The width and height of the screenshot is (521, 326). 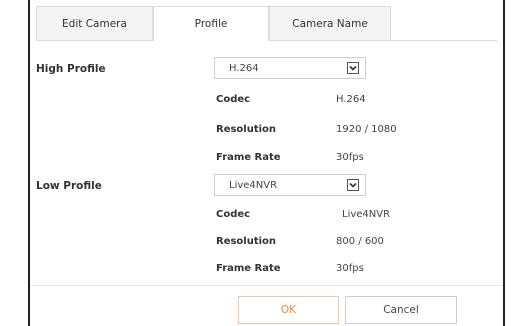 What do you see at coordinates (211, 23) in the screenshot?
I see `tab-profile: Profile` at bounding box center [211, 23].